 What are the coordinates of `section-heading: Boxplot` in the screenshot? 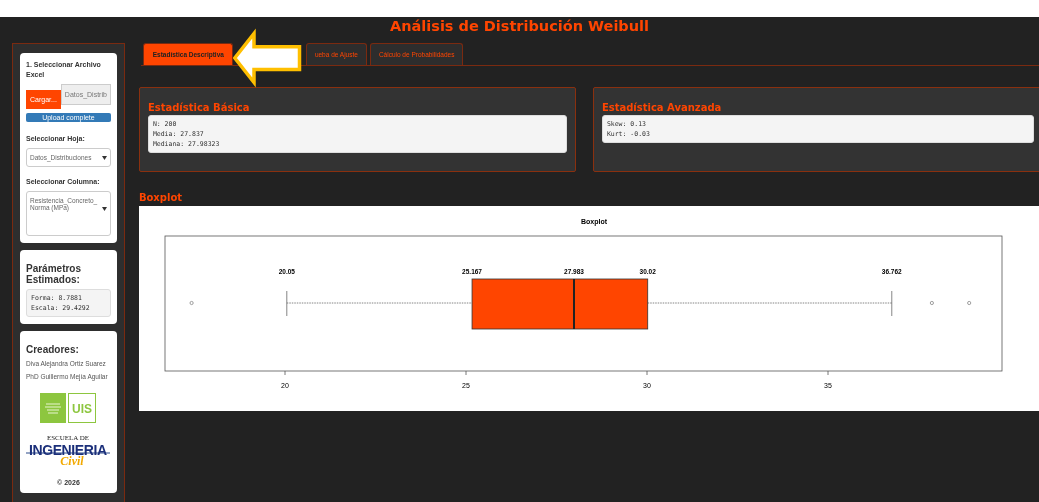 It's located at (161, 197).